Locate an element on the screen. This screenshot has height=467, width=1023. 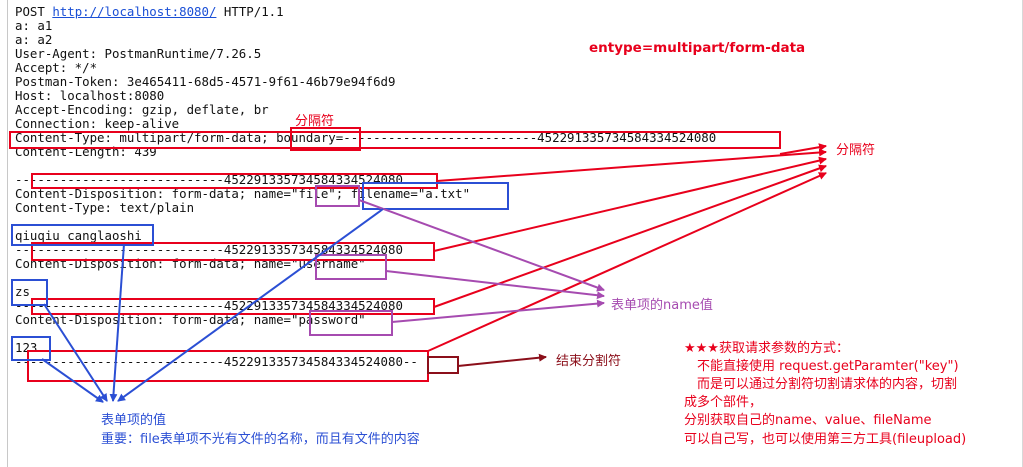
important-note: 重要：file表单项不光有文件的名称，而且有文件的内容 is located at coordinates (260, 439).